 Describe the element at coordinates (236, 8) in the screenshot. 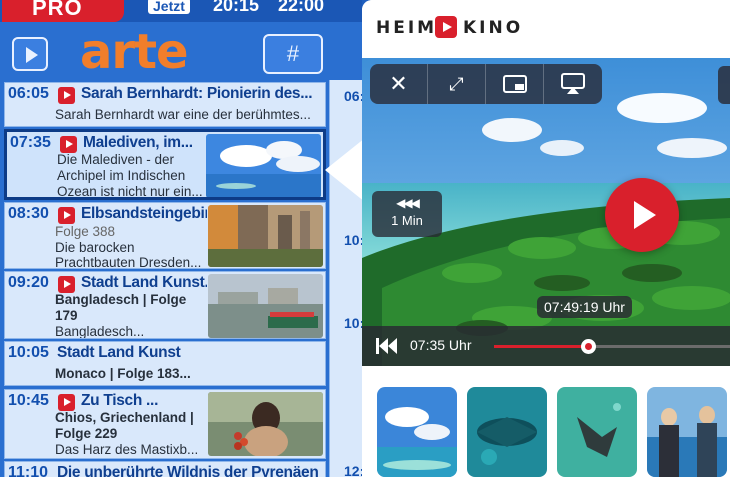

I see `time-now: 20:15` at that location.